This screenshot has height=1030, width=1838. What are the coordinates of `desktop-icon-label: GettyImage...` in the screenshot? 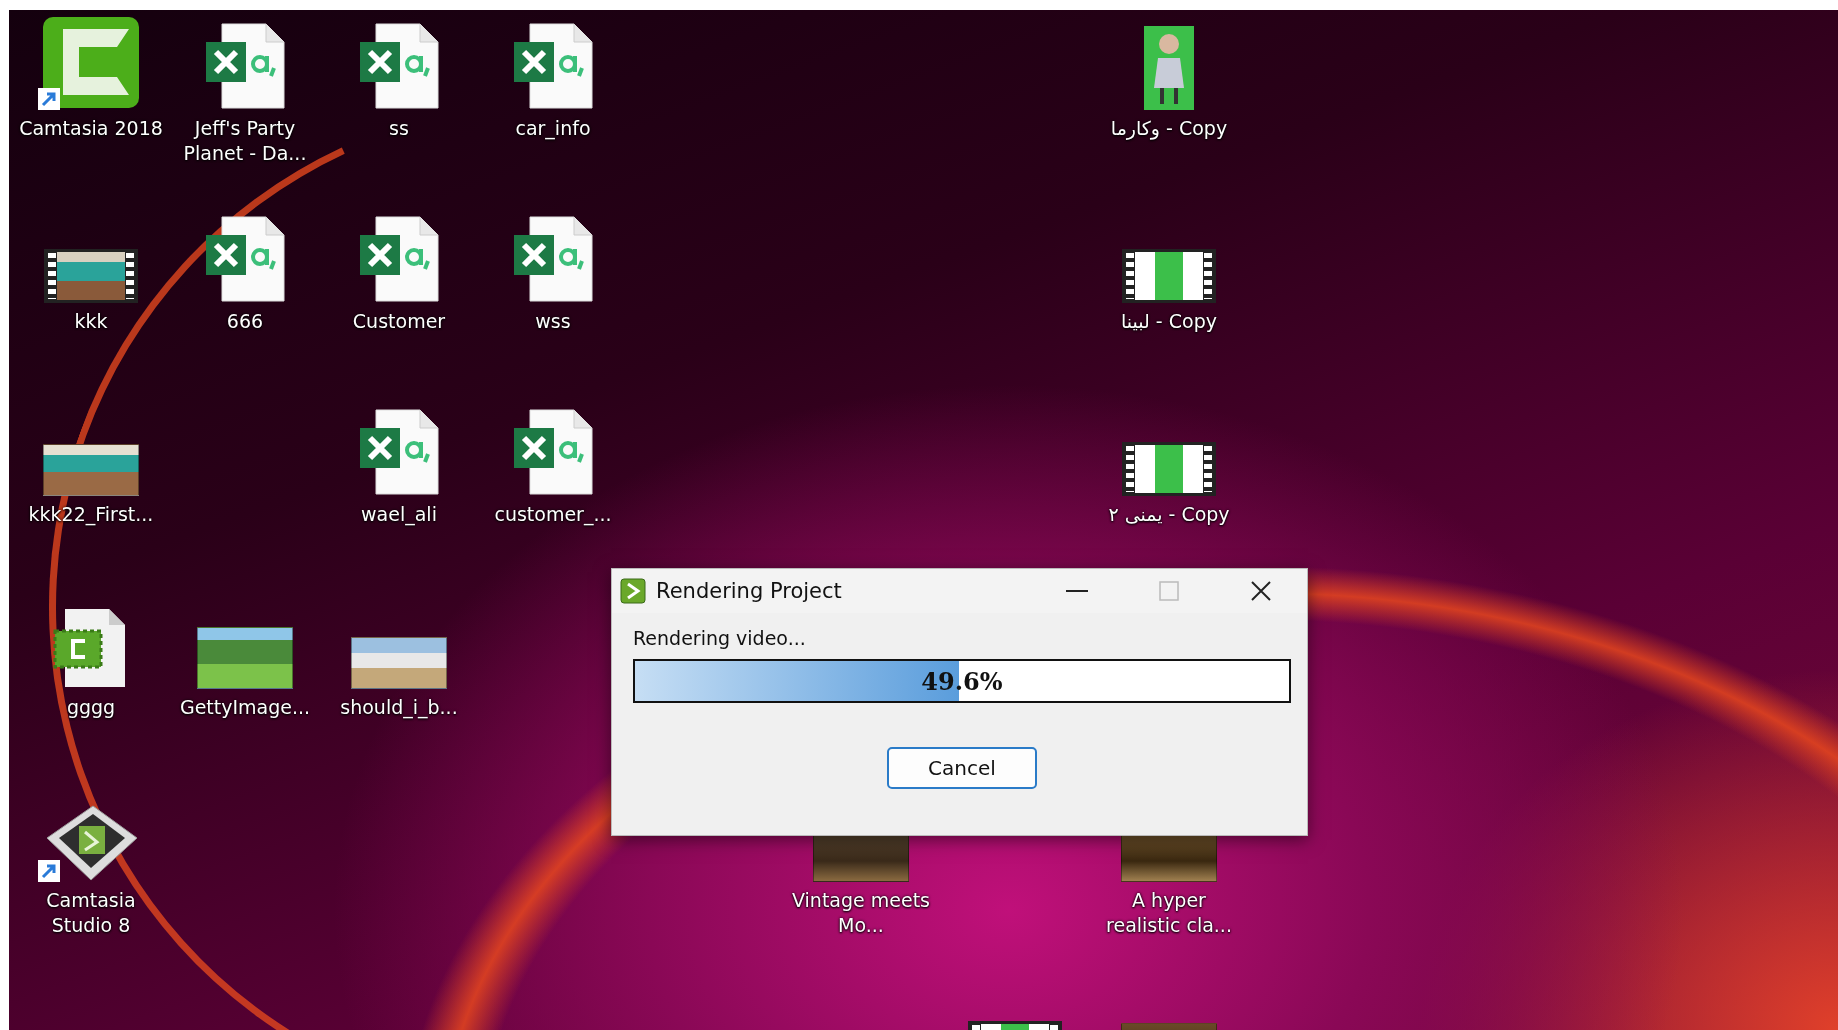 It's located at (245, 707).